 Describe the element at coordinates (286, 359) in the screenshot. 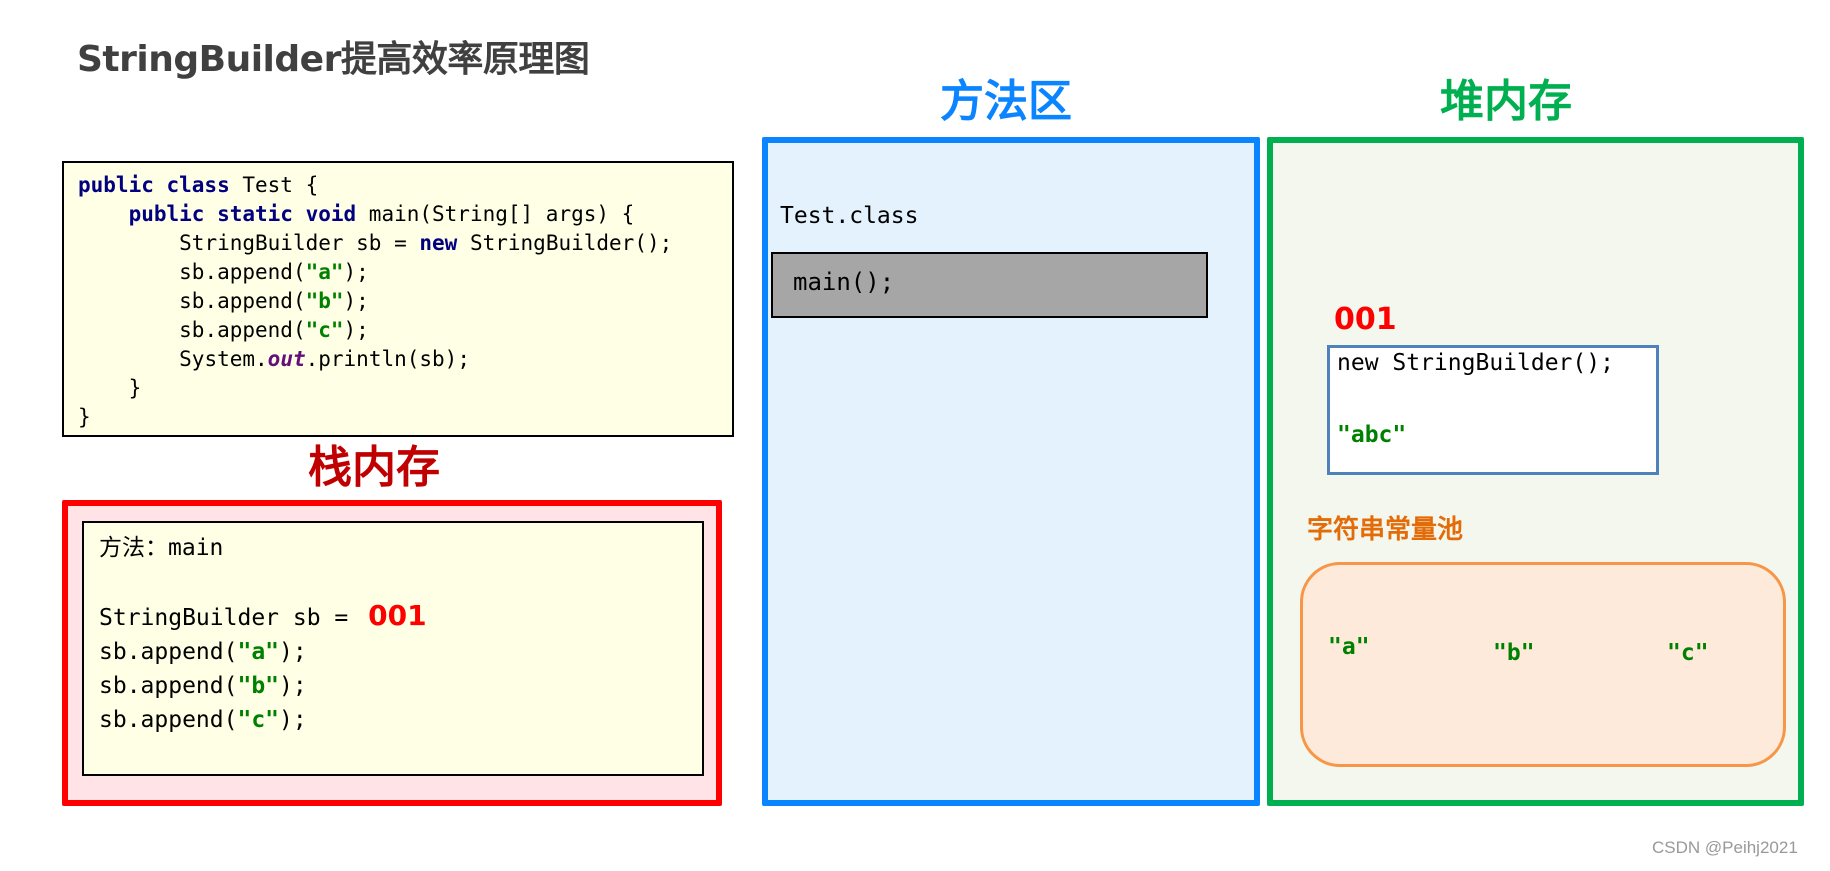

I see `code-field: out` at that location.